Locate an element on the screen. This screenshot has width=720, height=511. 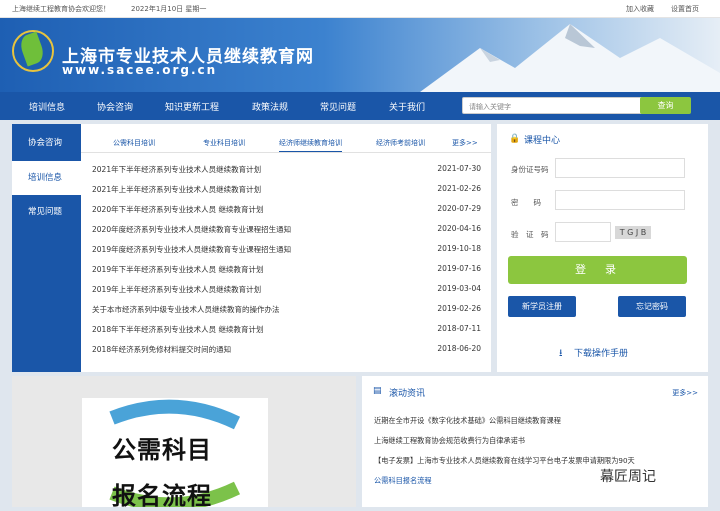
date-text: 2022年1月10日 星期一 is located at coordinates (169, 9).